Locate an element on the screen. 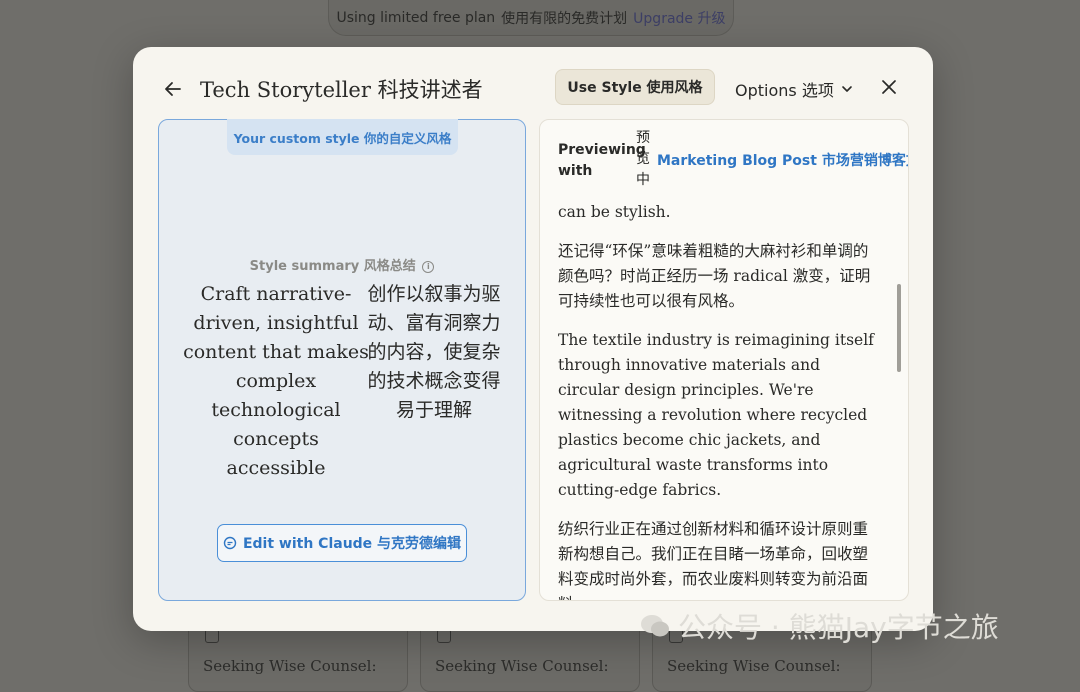 The width and height of the screenshot is (1080, 692). options-menu: Options 选项 is located at coordinates (794, 89).